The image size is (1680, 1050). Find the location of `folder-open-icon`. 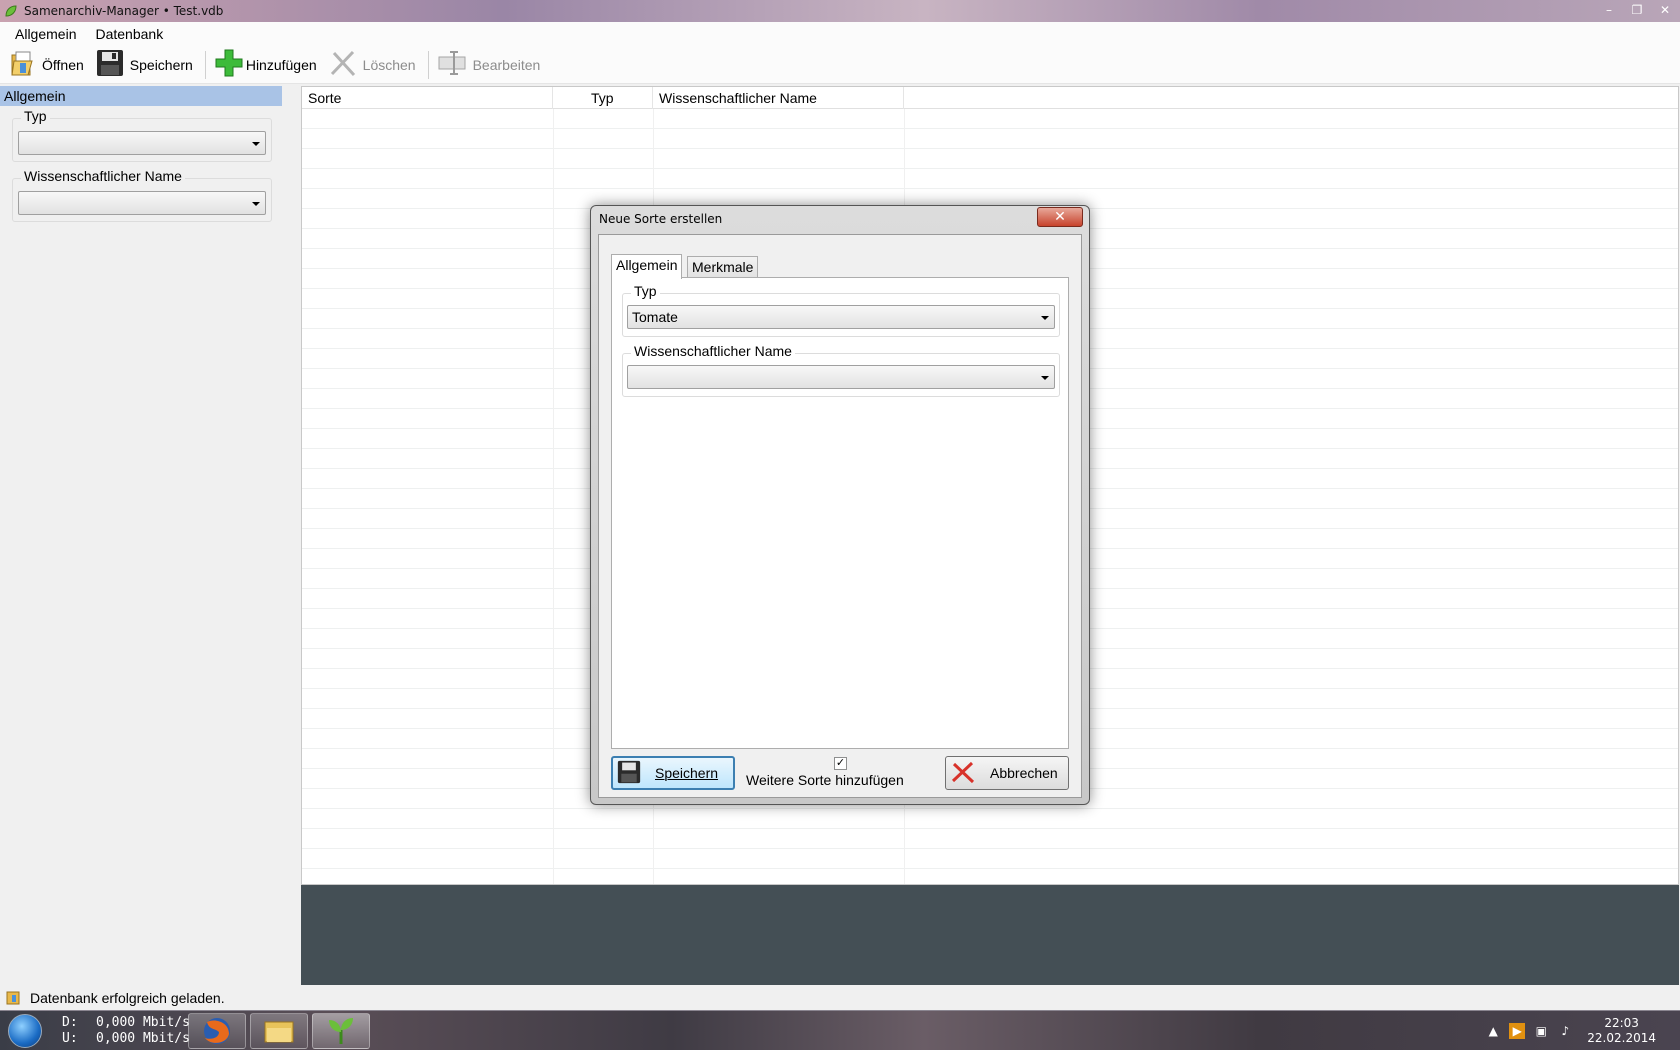

folder-open-icon is located at coordinates (23, 64).